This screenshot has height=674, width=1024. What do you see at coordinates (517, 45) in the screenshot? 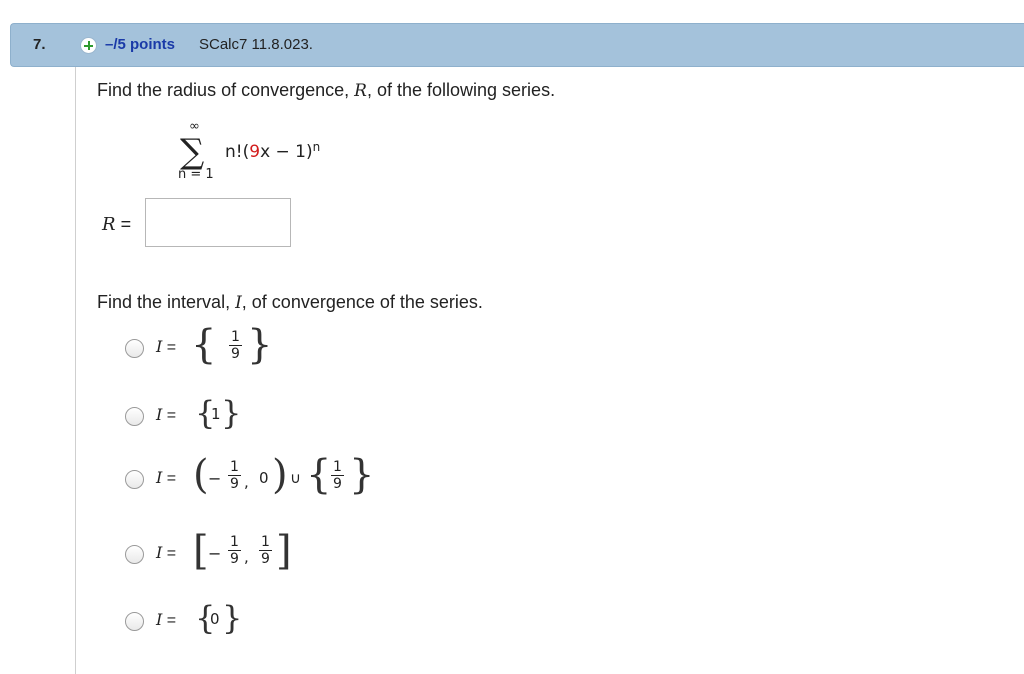
I see `question-header: 7. –/5 points SCalc7 11.8.023.` at bounding box center [517, 45].